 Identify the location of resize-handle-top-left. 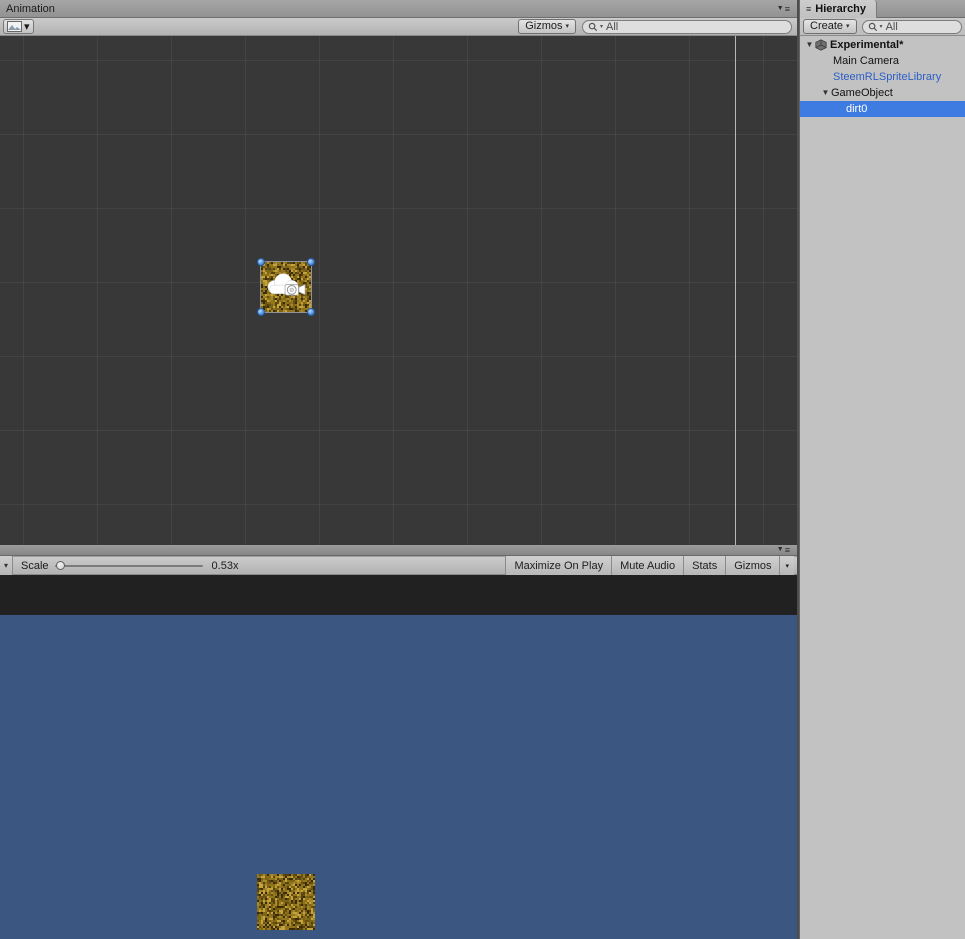
(261, 262).